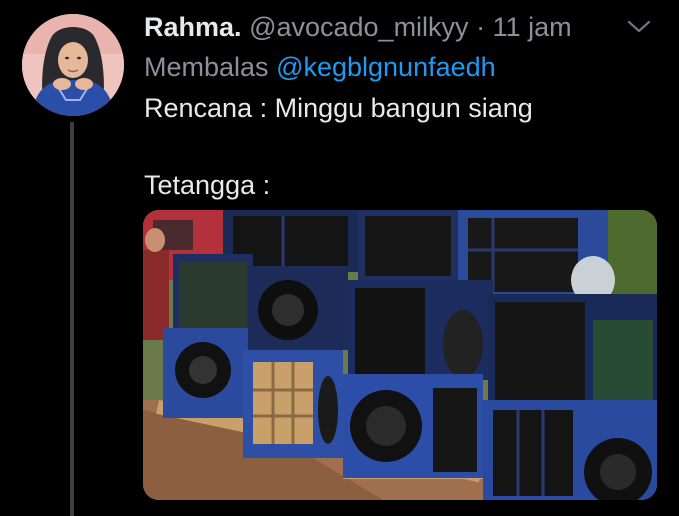 The image size is (679, 516). I want to click on author-handle: @avocado_milkyy, so click(359, 27).